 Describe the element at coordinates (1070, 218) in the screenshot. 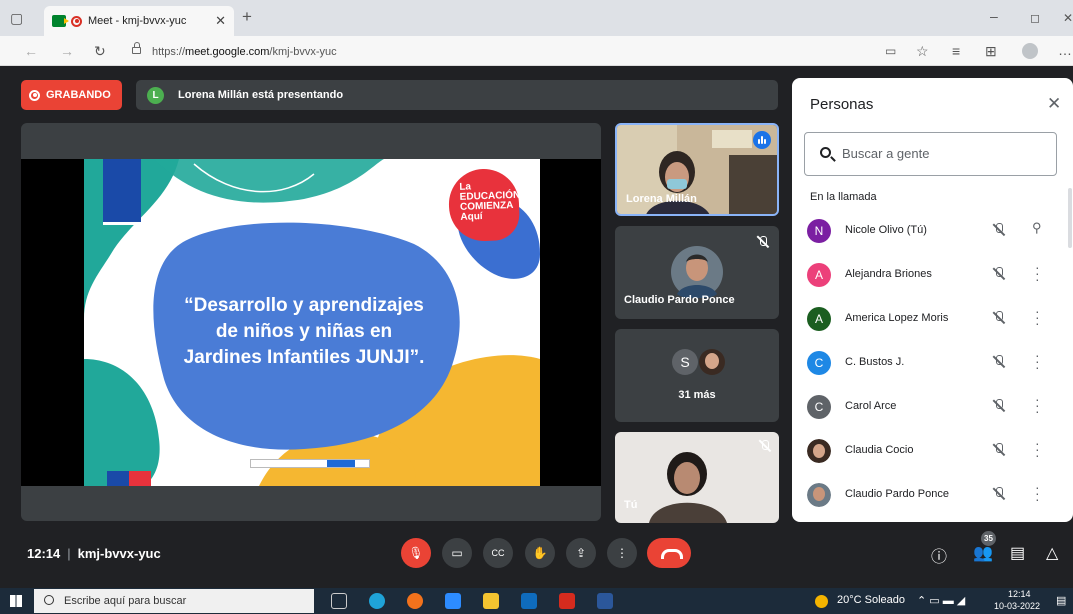

I see `panel-scrollbar` at that location.